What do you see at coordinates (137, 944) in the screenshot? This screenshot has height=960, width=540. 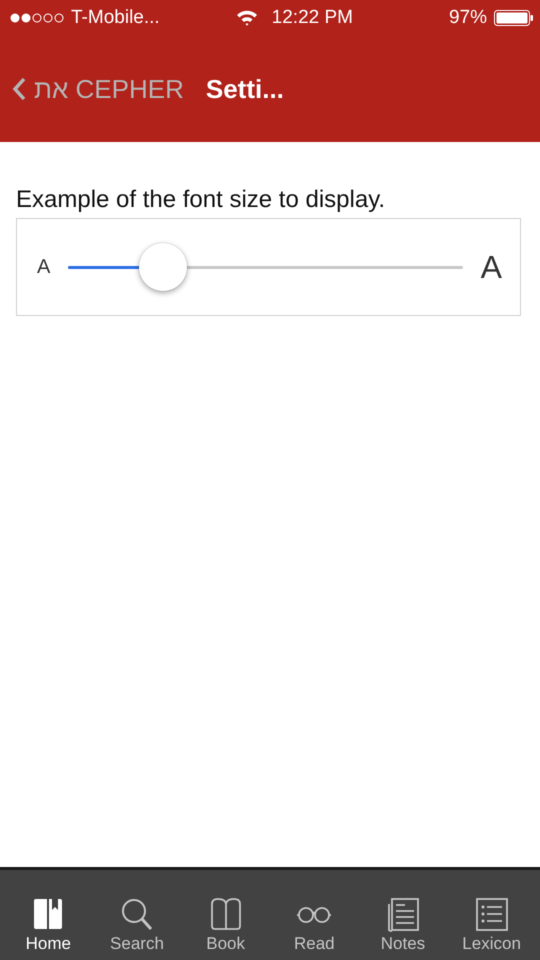 I see `tab-label: Search` at bounding box center [137, 944].